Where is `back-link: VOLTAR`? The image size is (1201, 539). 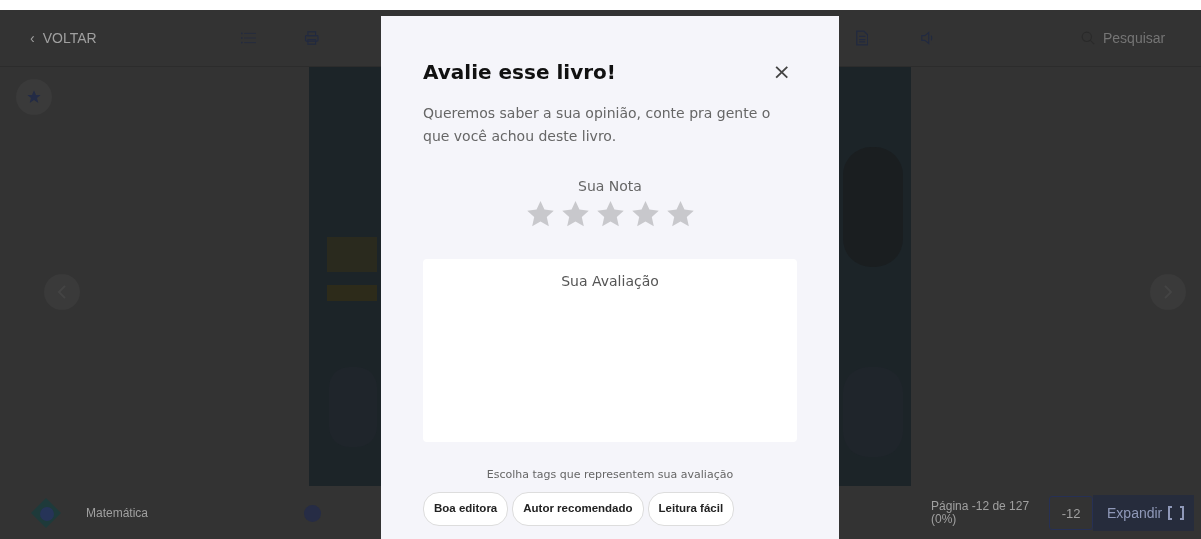
back-link: VOLTAR is located at coordinates (69, 38).